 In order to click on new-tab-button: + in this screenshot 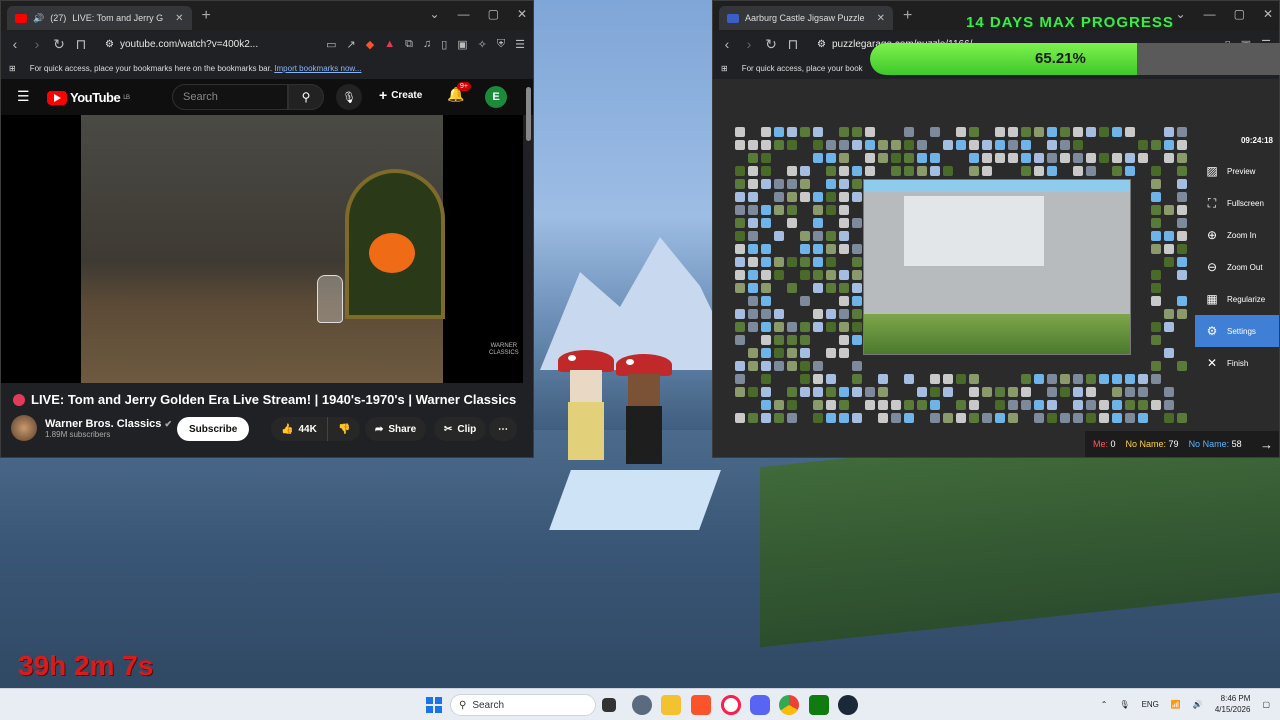, I will do `click(206, 16)`.